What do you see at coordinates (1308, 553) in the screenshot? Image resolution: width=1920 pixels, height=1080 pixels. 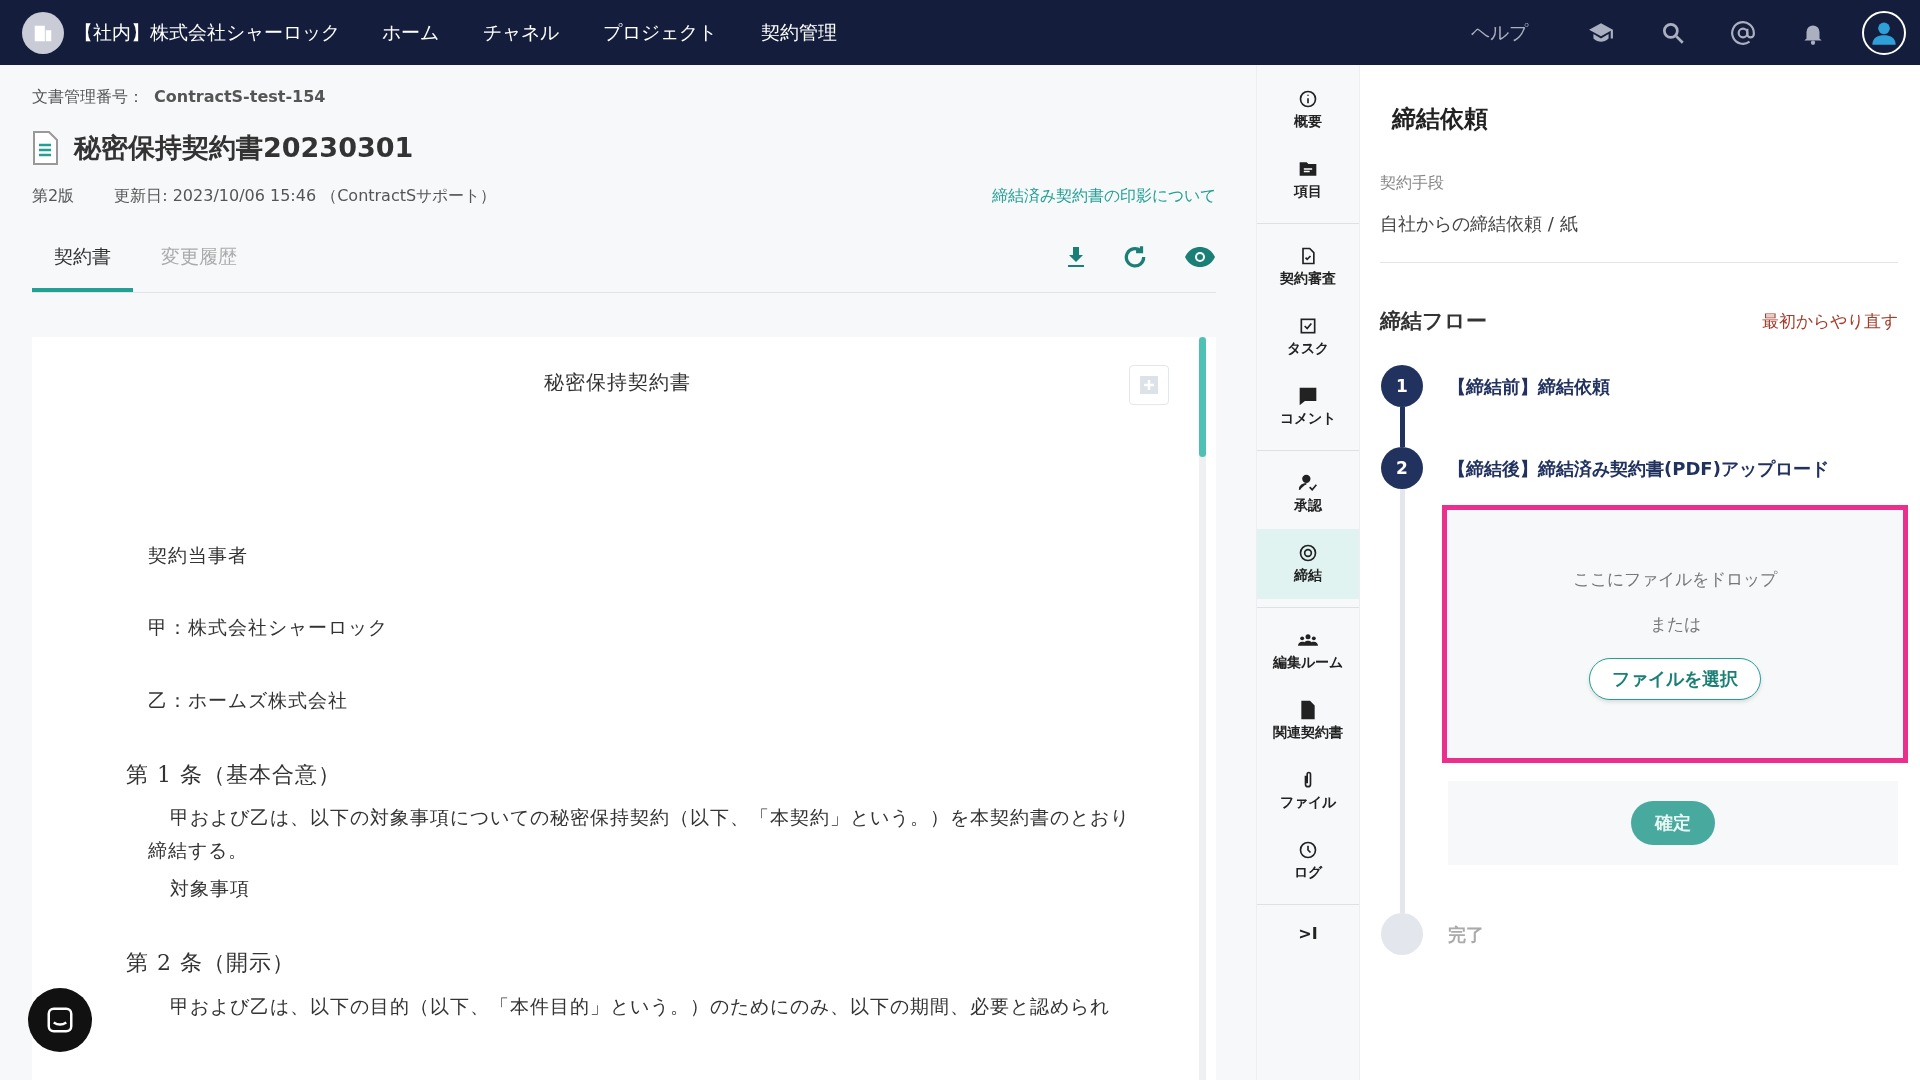 I see `target-icon` at bounding box center [1308, 553].